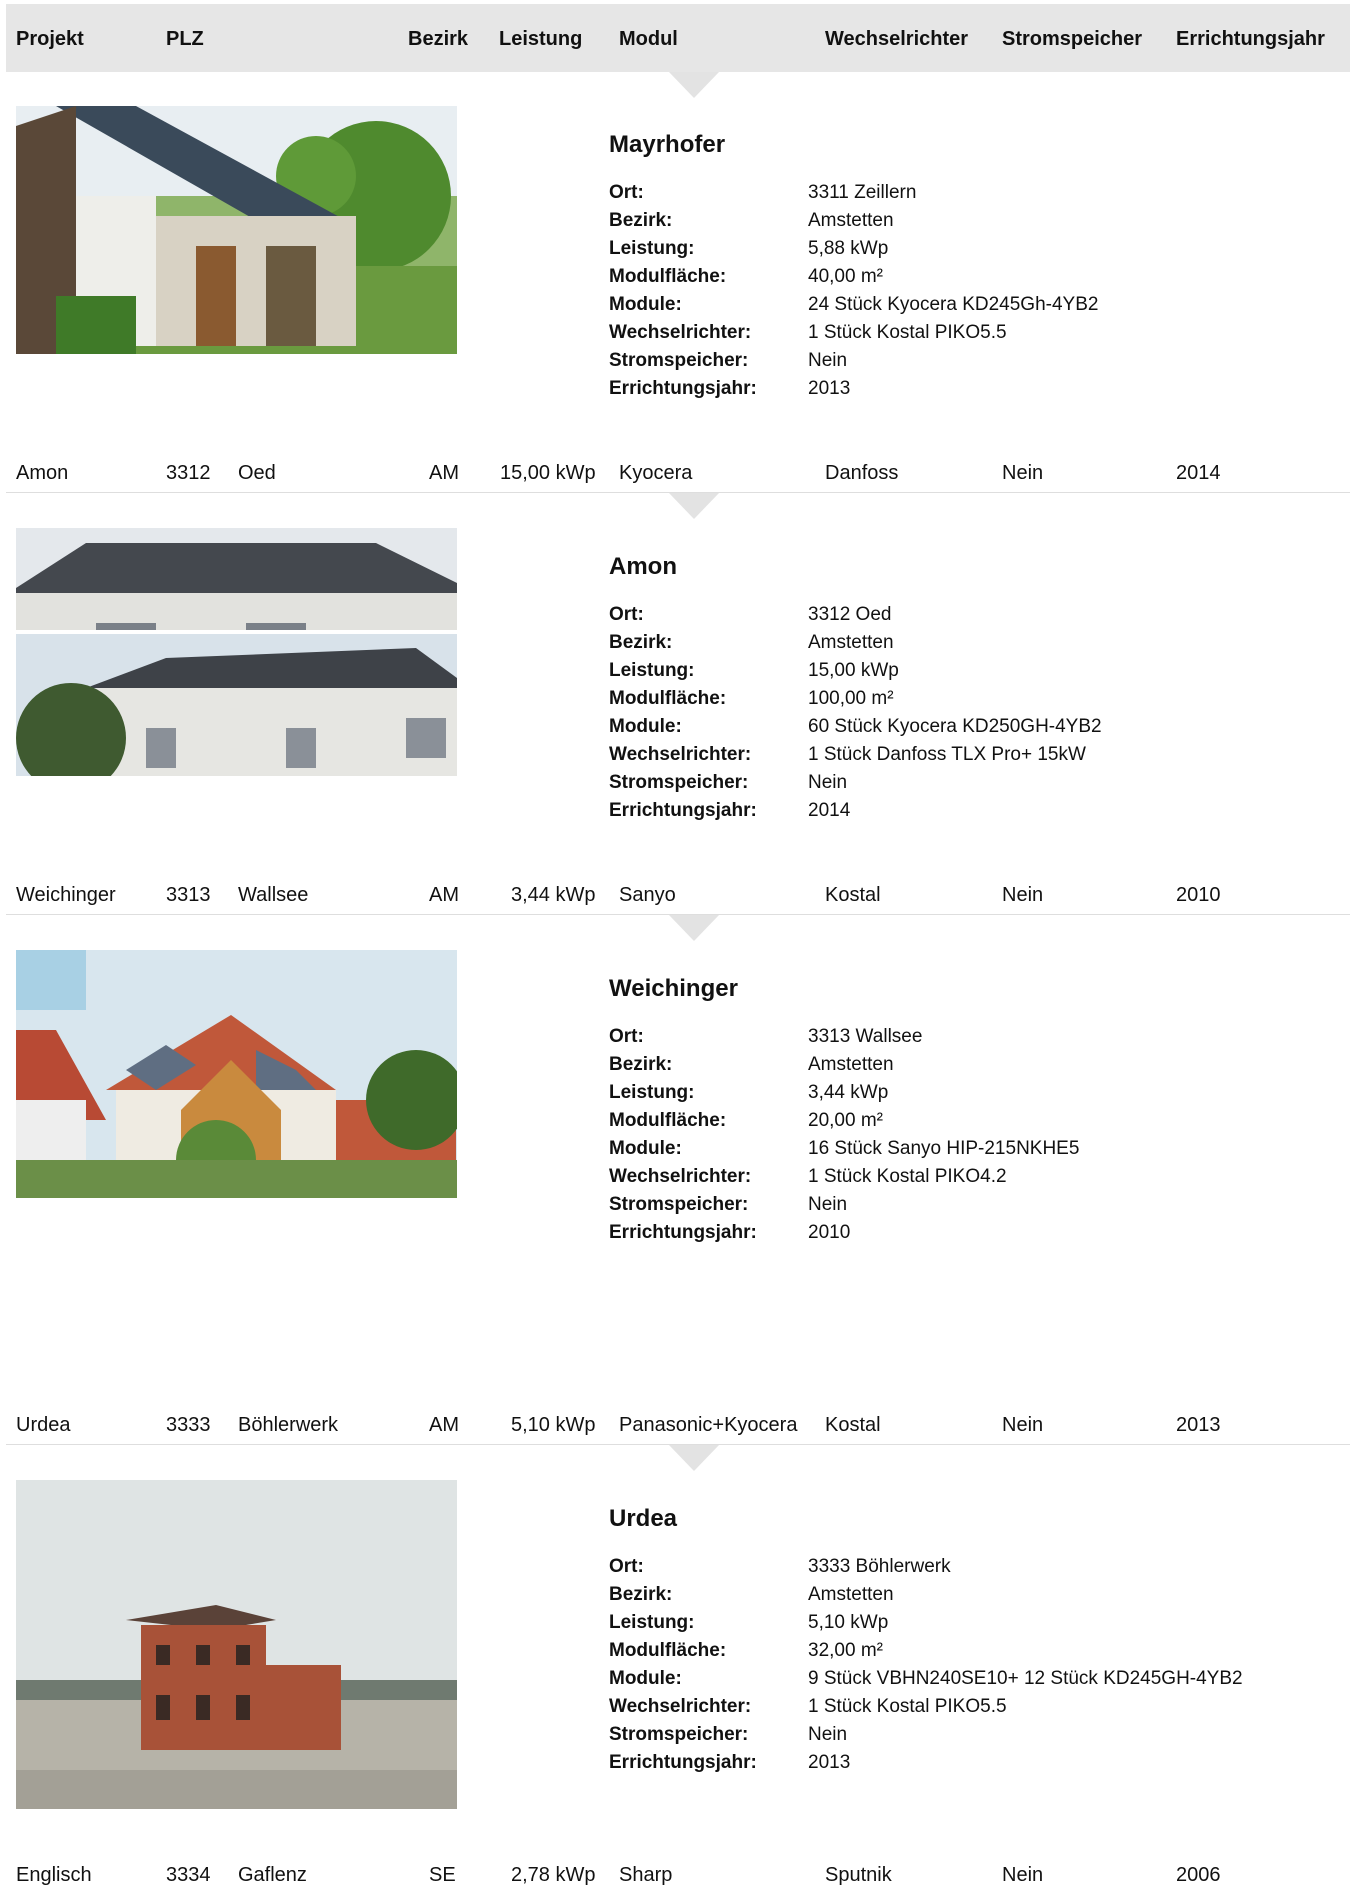 This screenshot has width=1353, height=1894. Describe the element at coordinates (896, 39) in the screenshot. I see `header-wechselrichter: Wechselrichter` at that location.